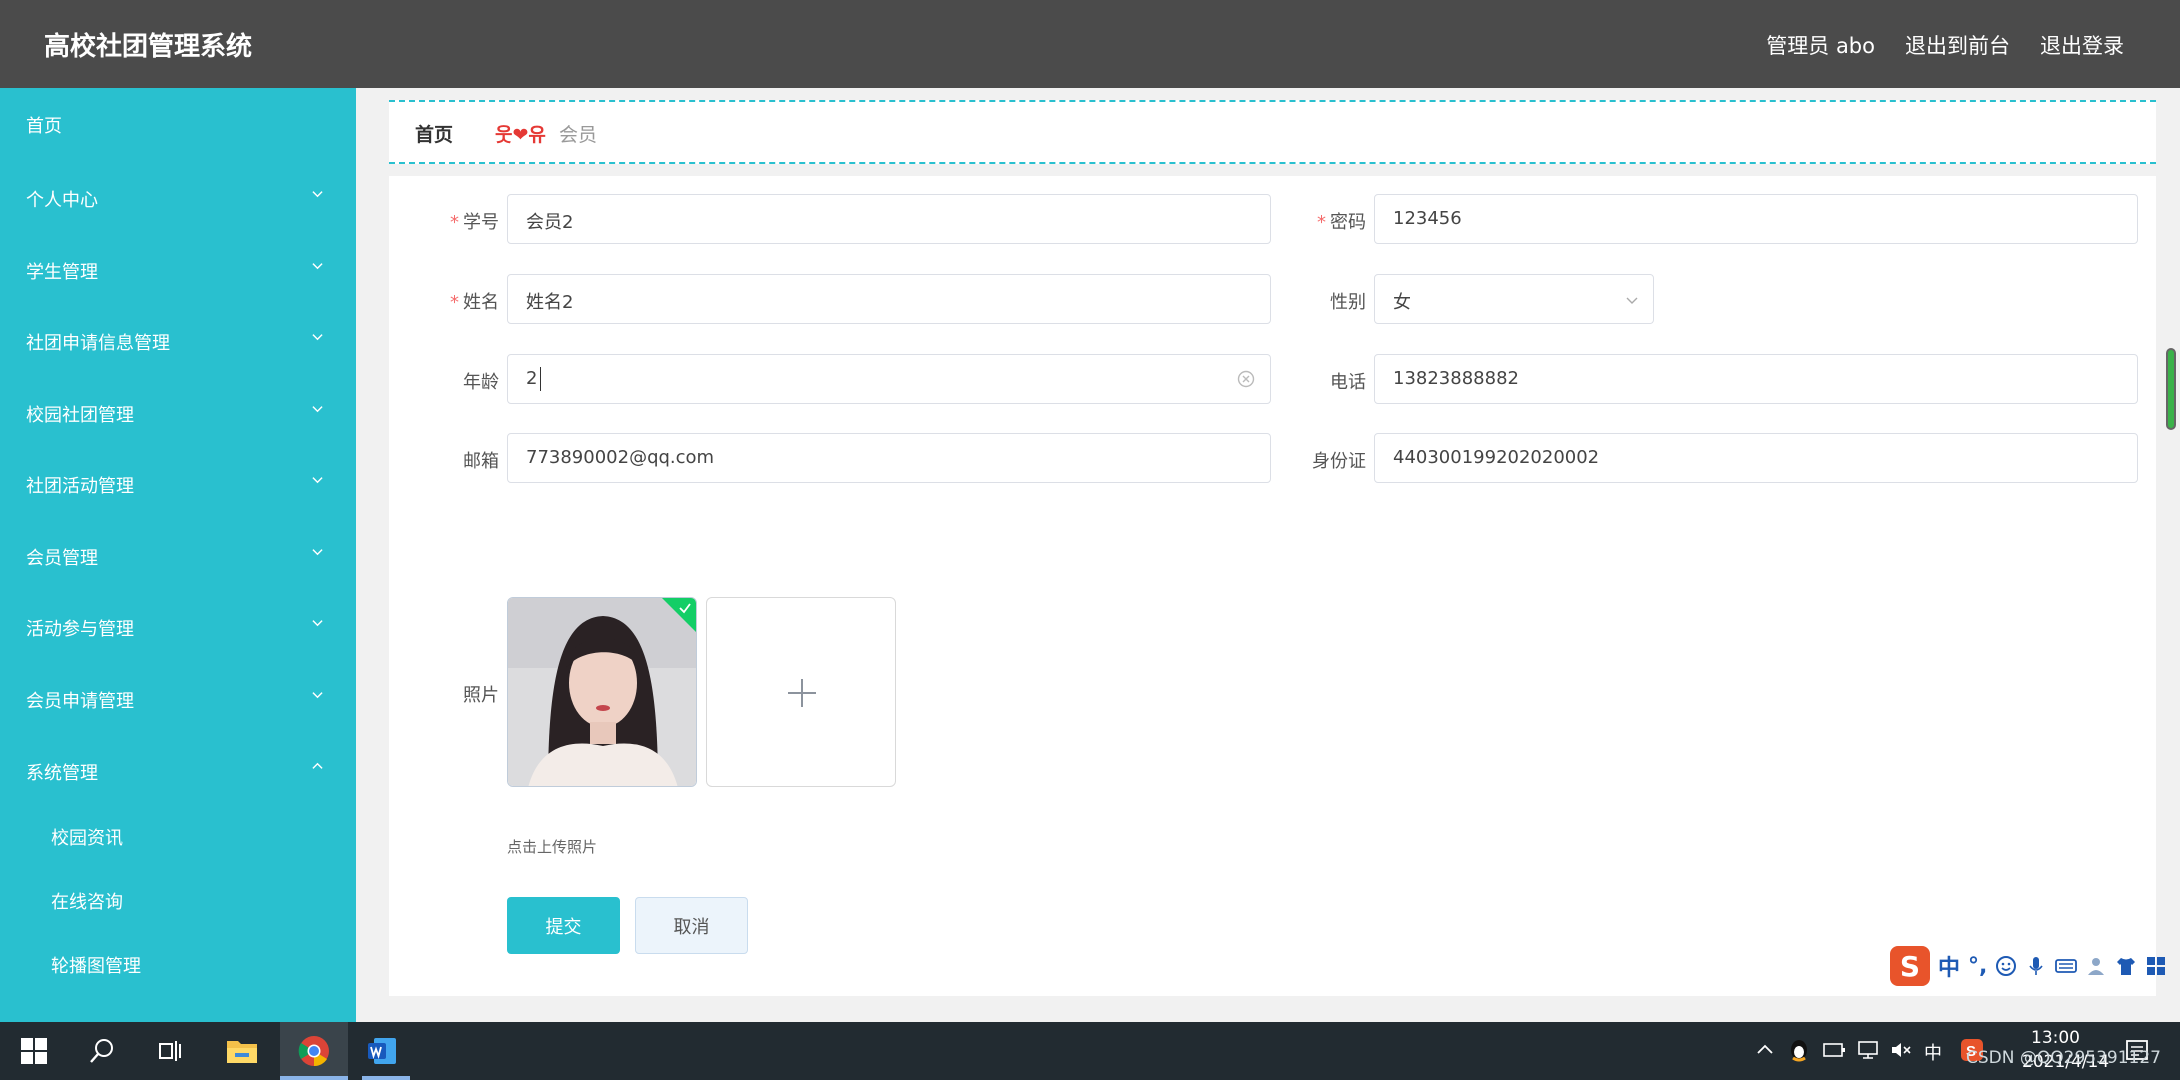  I want to click on age-input: 2, so click(889, 379).